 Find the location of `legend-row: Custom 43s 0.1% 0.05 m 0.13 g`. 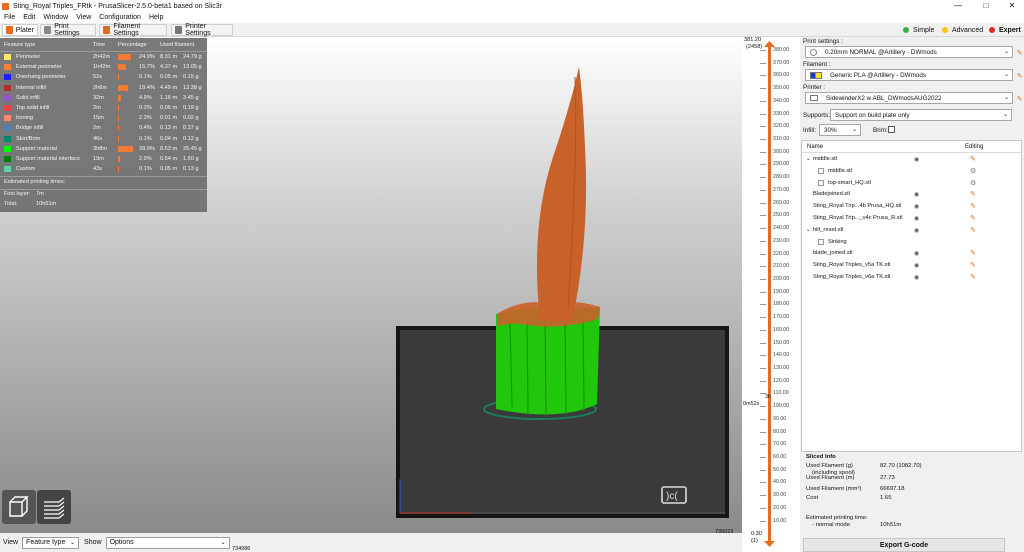

legend-row: Custom 43s 0.1% 0.05 m 0.13 g is located at coordinates (103, 169).